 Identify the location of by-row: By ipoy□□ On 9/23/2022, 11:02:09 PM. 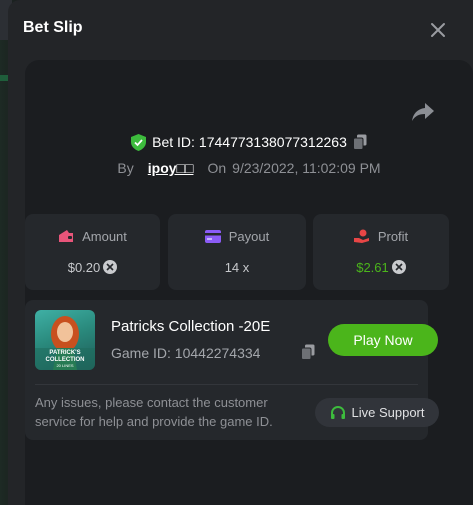
(249, 168).